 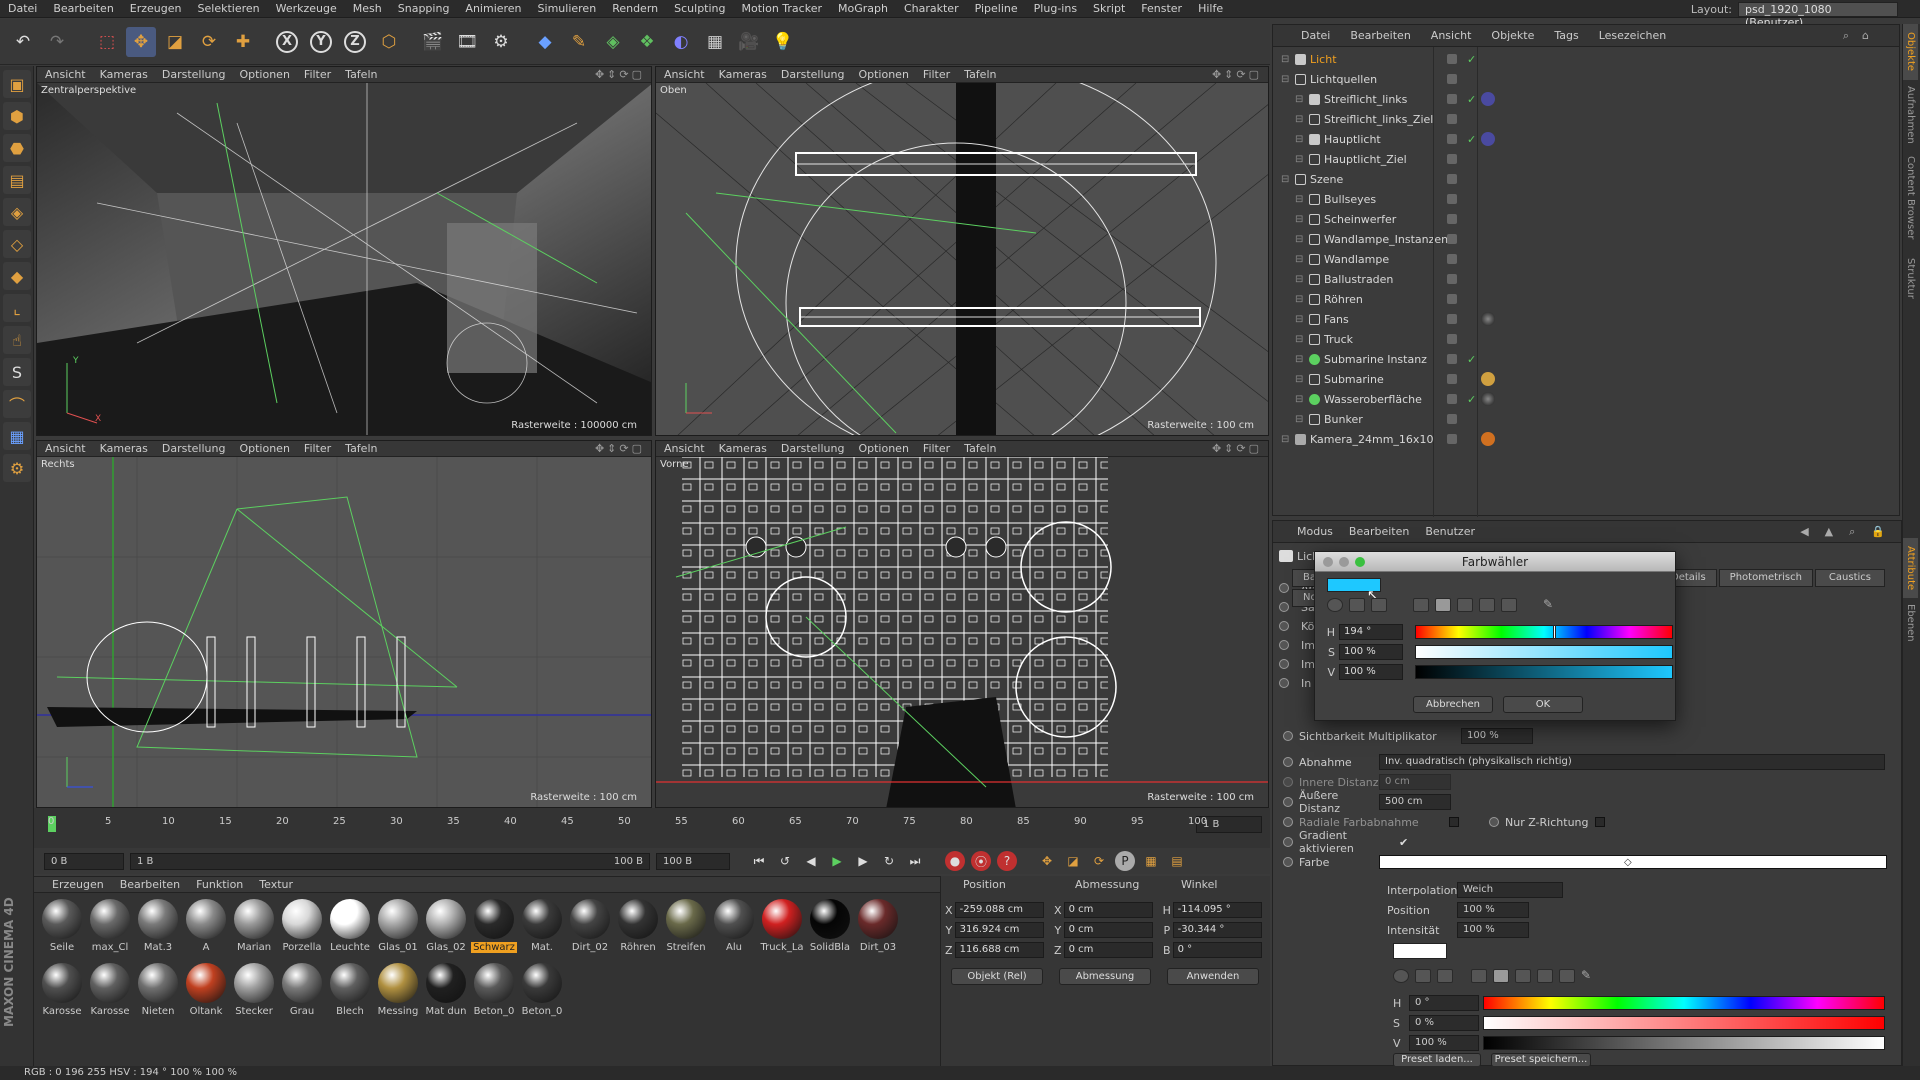 What do you see at coordinates (276, 884) in the screenshot?
I see `mat-menu-texture: Textur` at bounding box center [276, 884].